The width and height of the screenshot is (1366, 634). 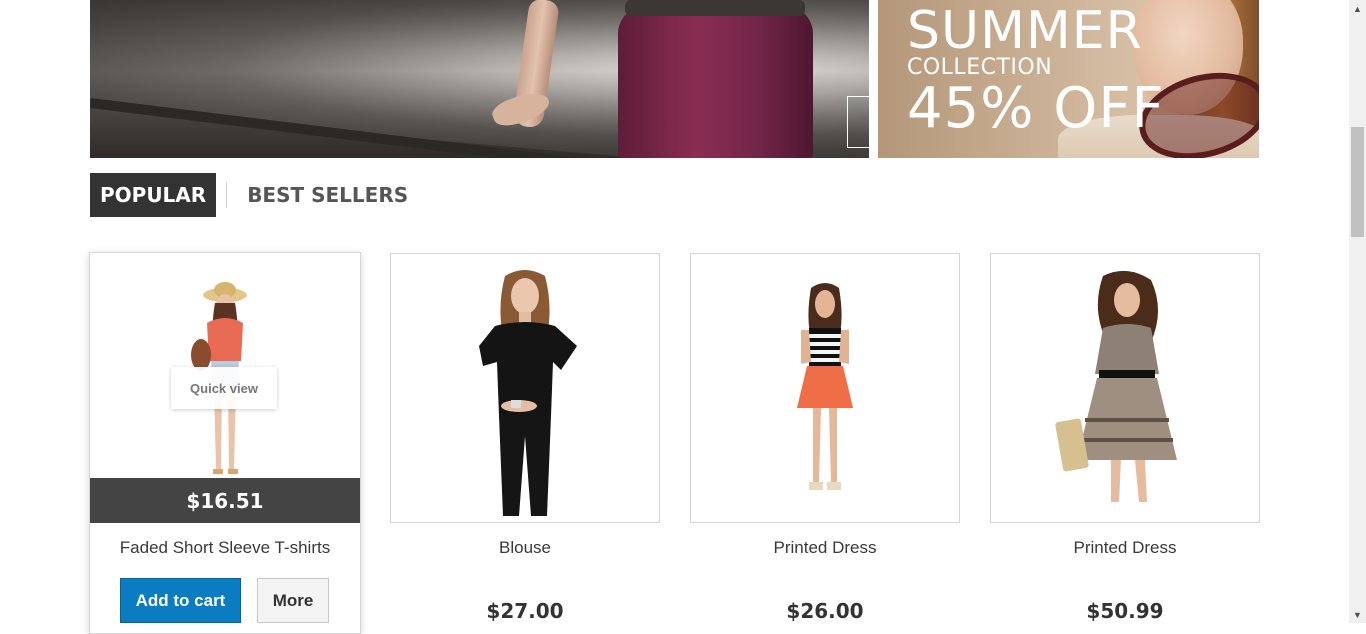 I want to click on product-name: Faded Short Sleeve T-shirts, so click(x=225, y=548).